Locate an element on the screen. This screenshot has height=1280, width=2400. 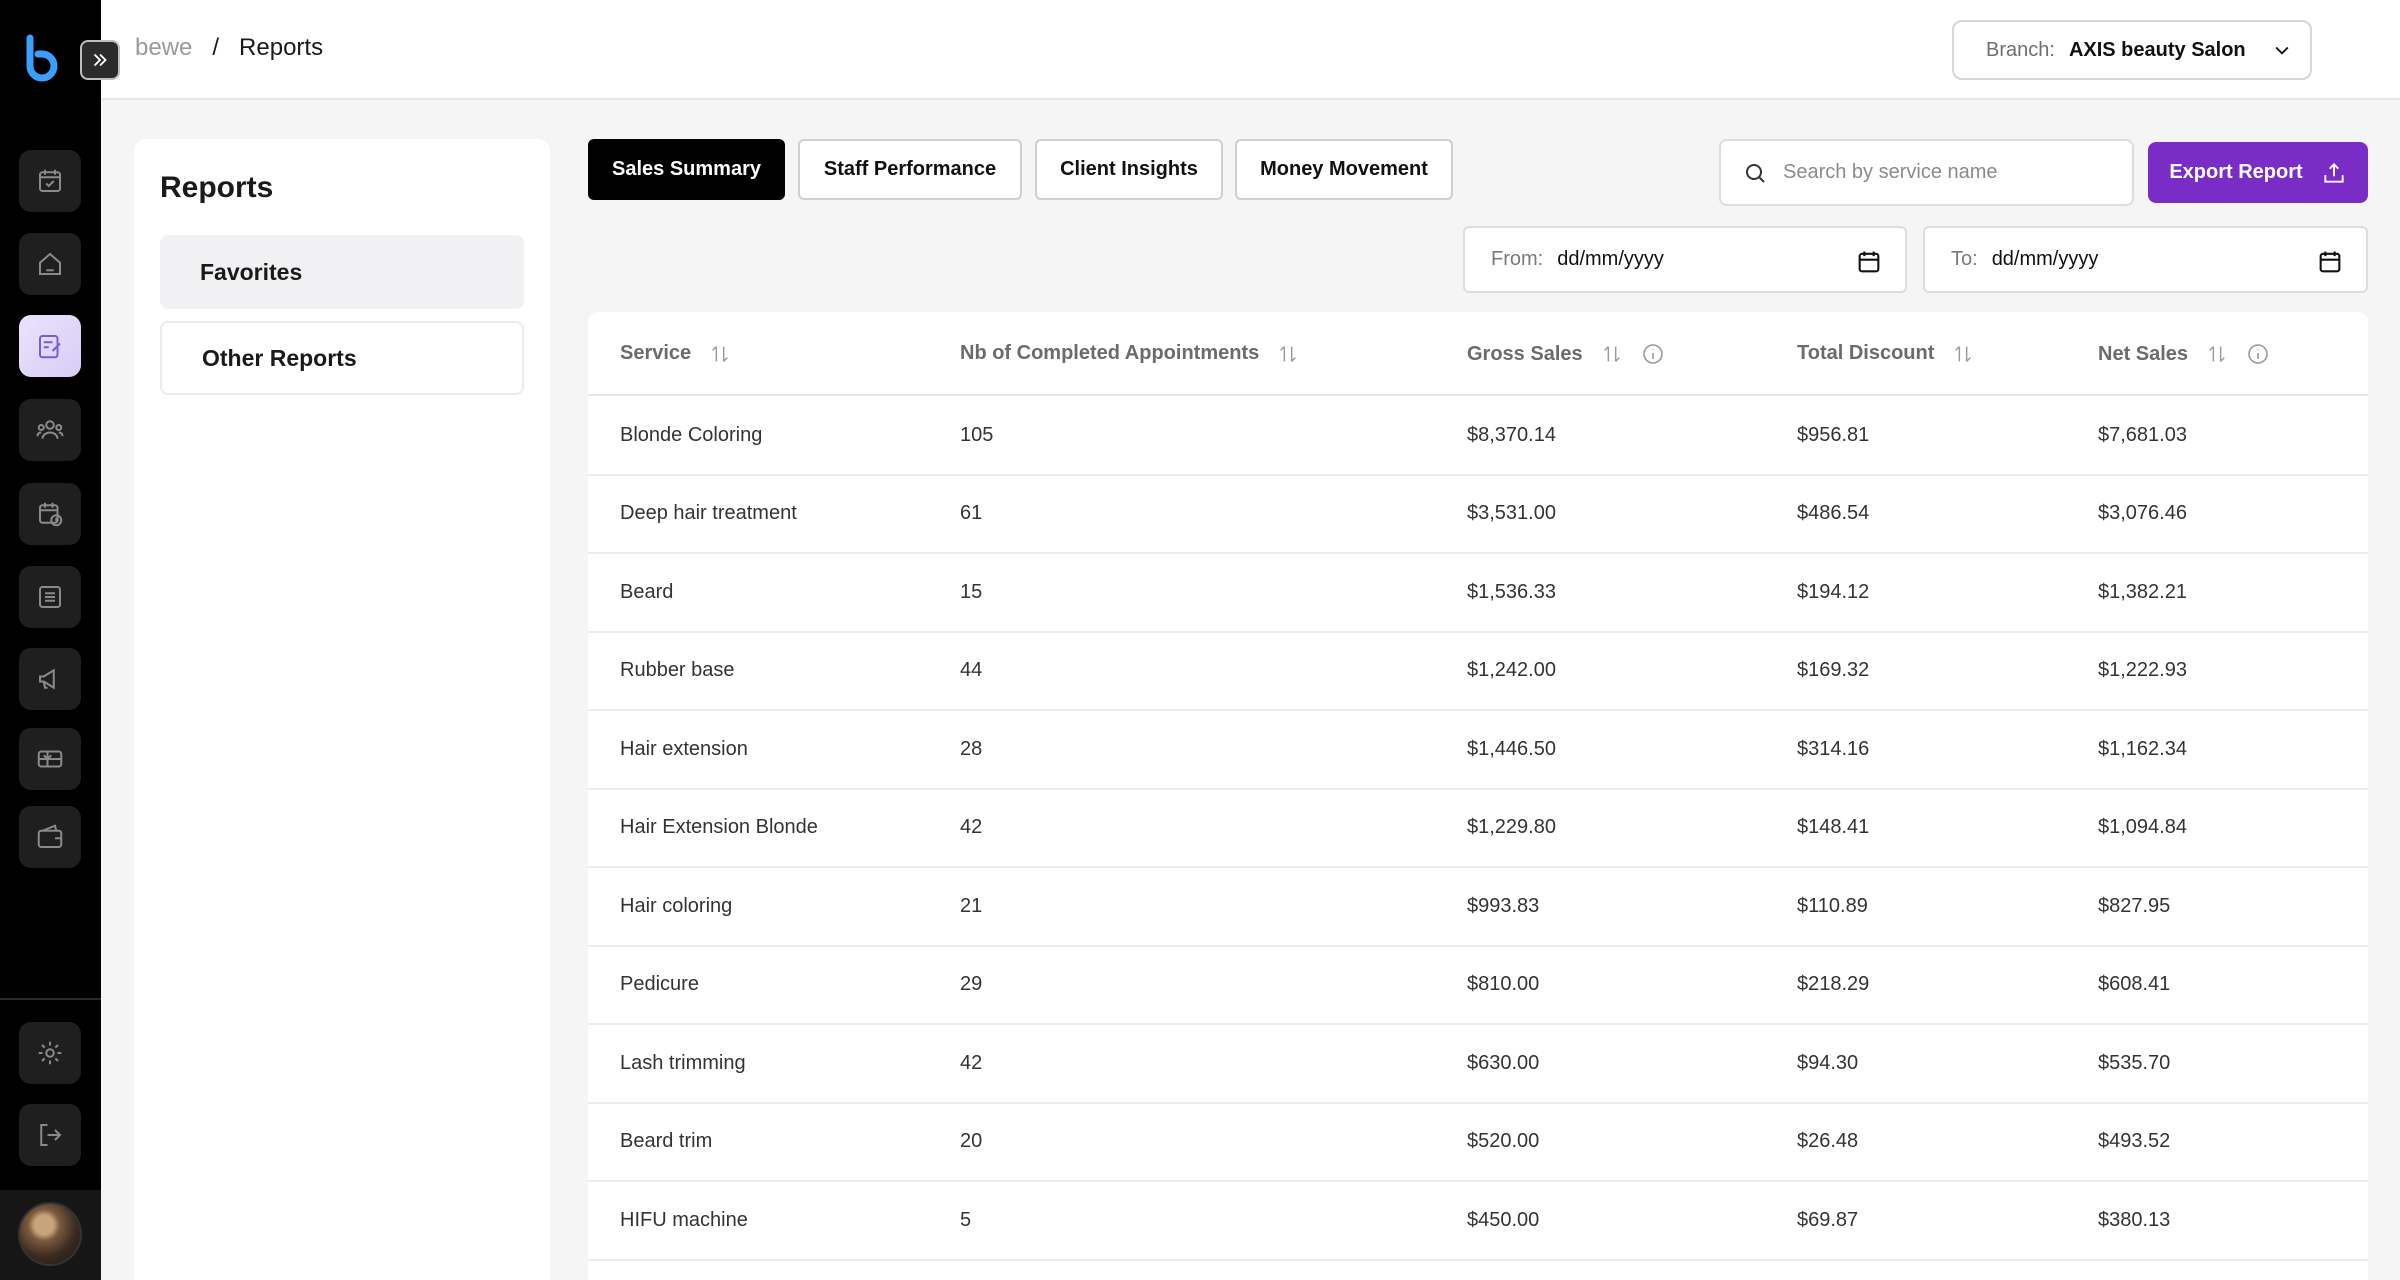
user-area is located at coordinates (50, 1235).